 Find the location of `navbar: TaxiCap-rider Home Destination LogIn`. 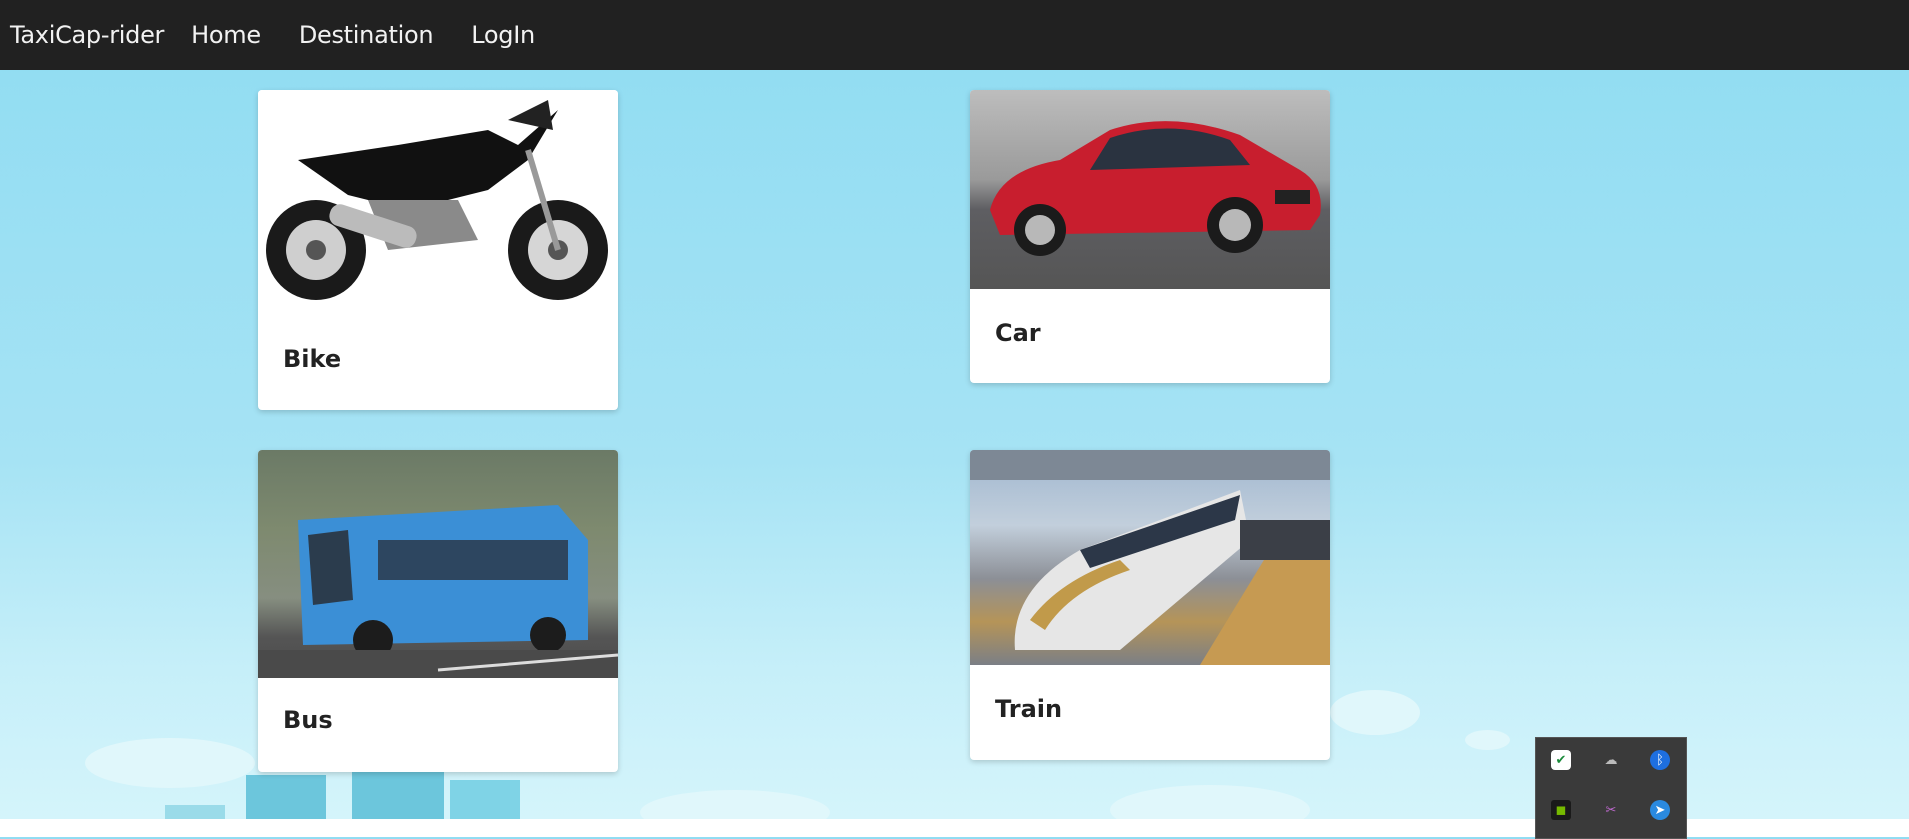

navbar: TaxiCap-rider Home Destination LogIn is located at coordinates (954, 35).